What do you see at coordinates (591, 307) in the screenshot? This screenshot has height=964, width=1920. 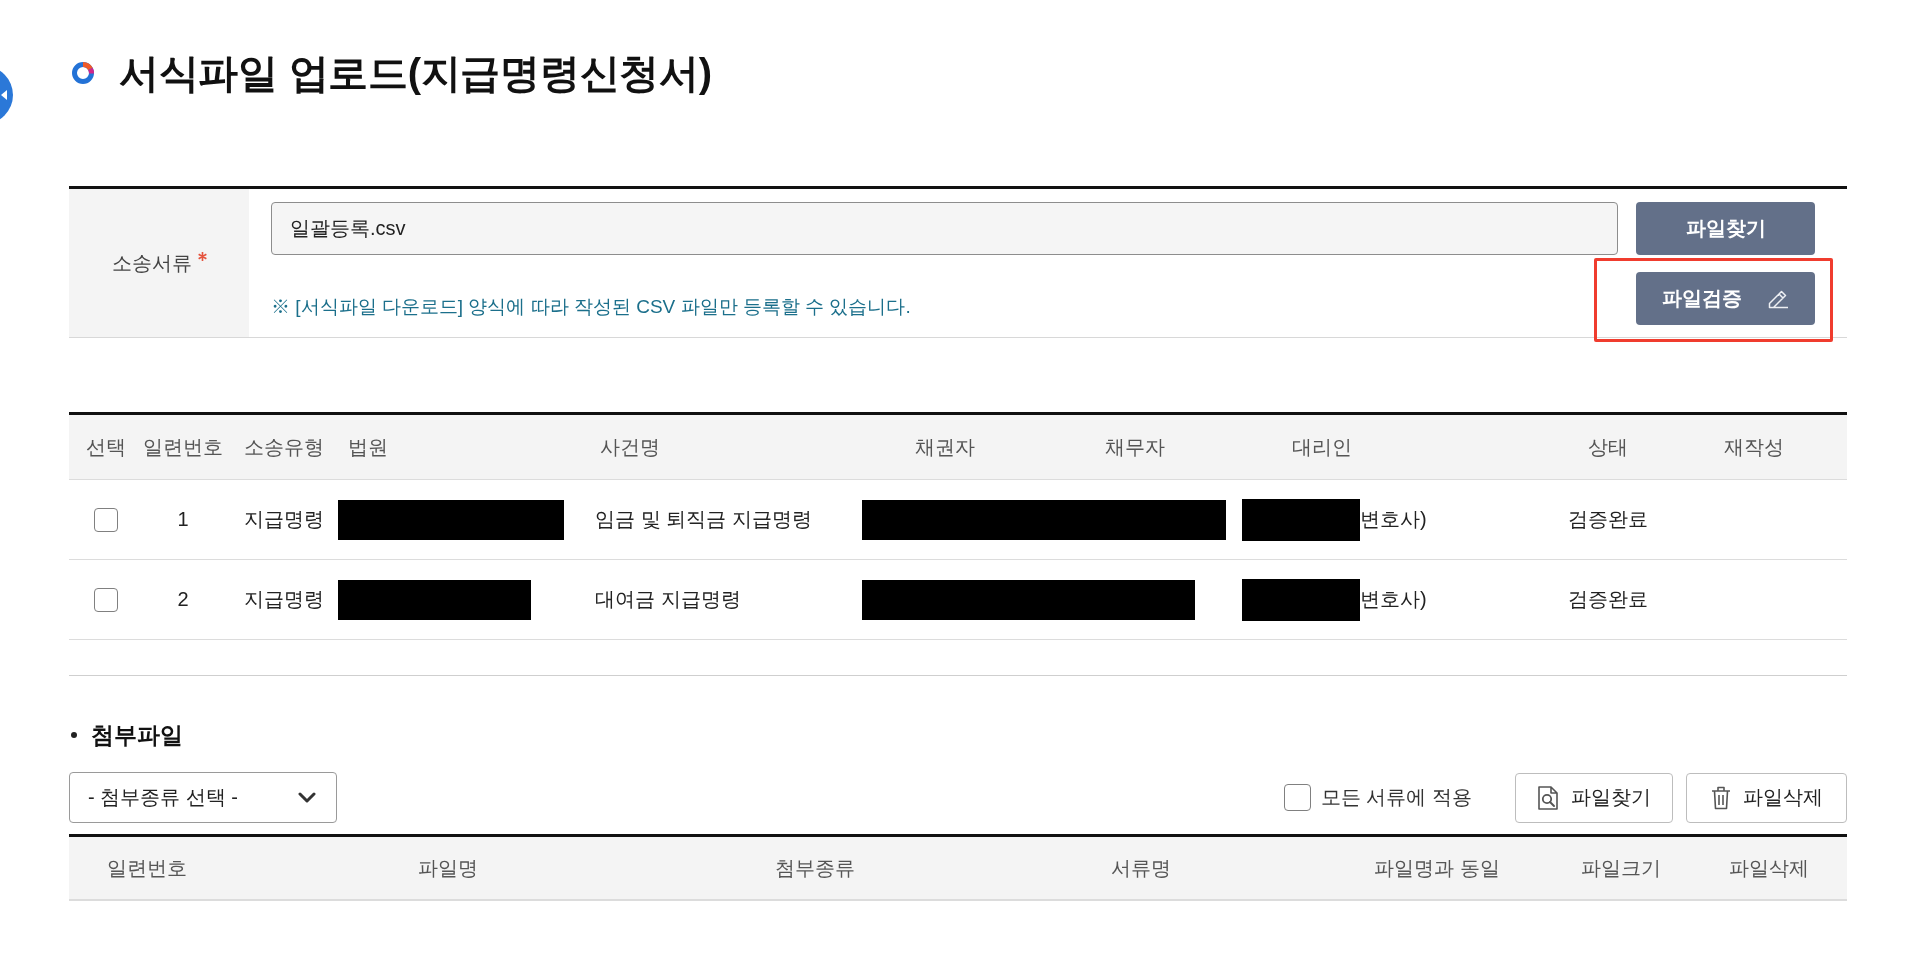 I see `upload-note: ※ [서식파일 다운로드] 양식에 따라 작성된 CSV 파일만 등록할 수 있습니다.` at bounding box center [591, 307].